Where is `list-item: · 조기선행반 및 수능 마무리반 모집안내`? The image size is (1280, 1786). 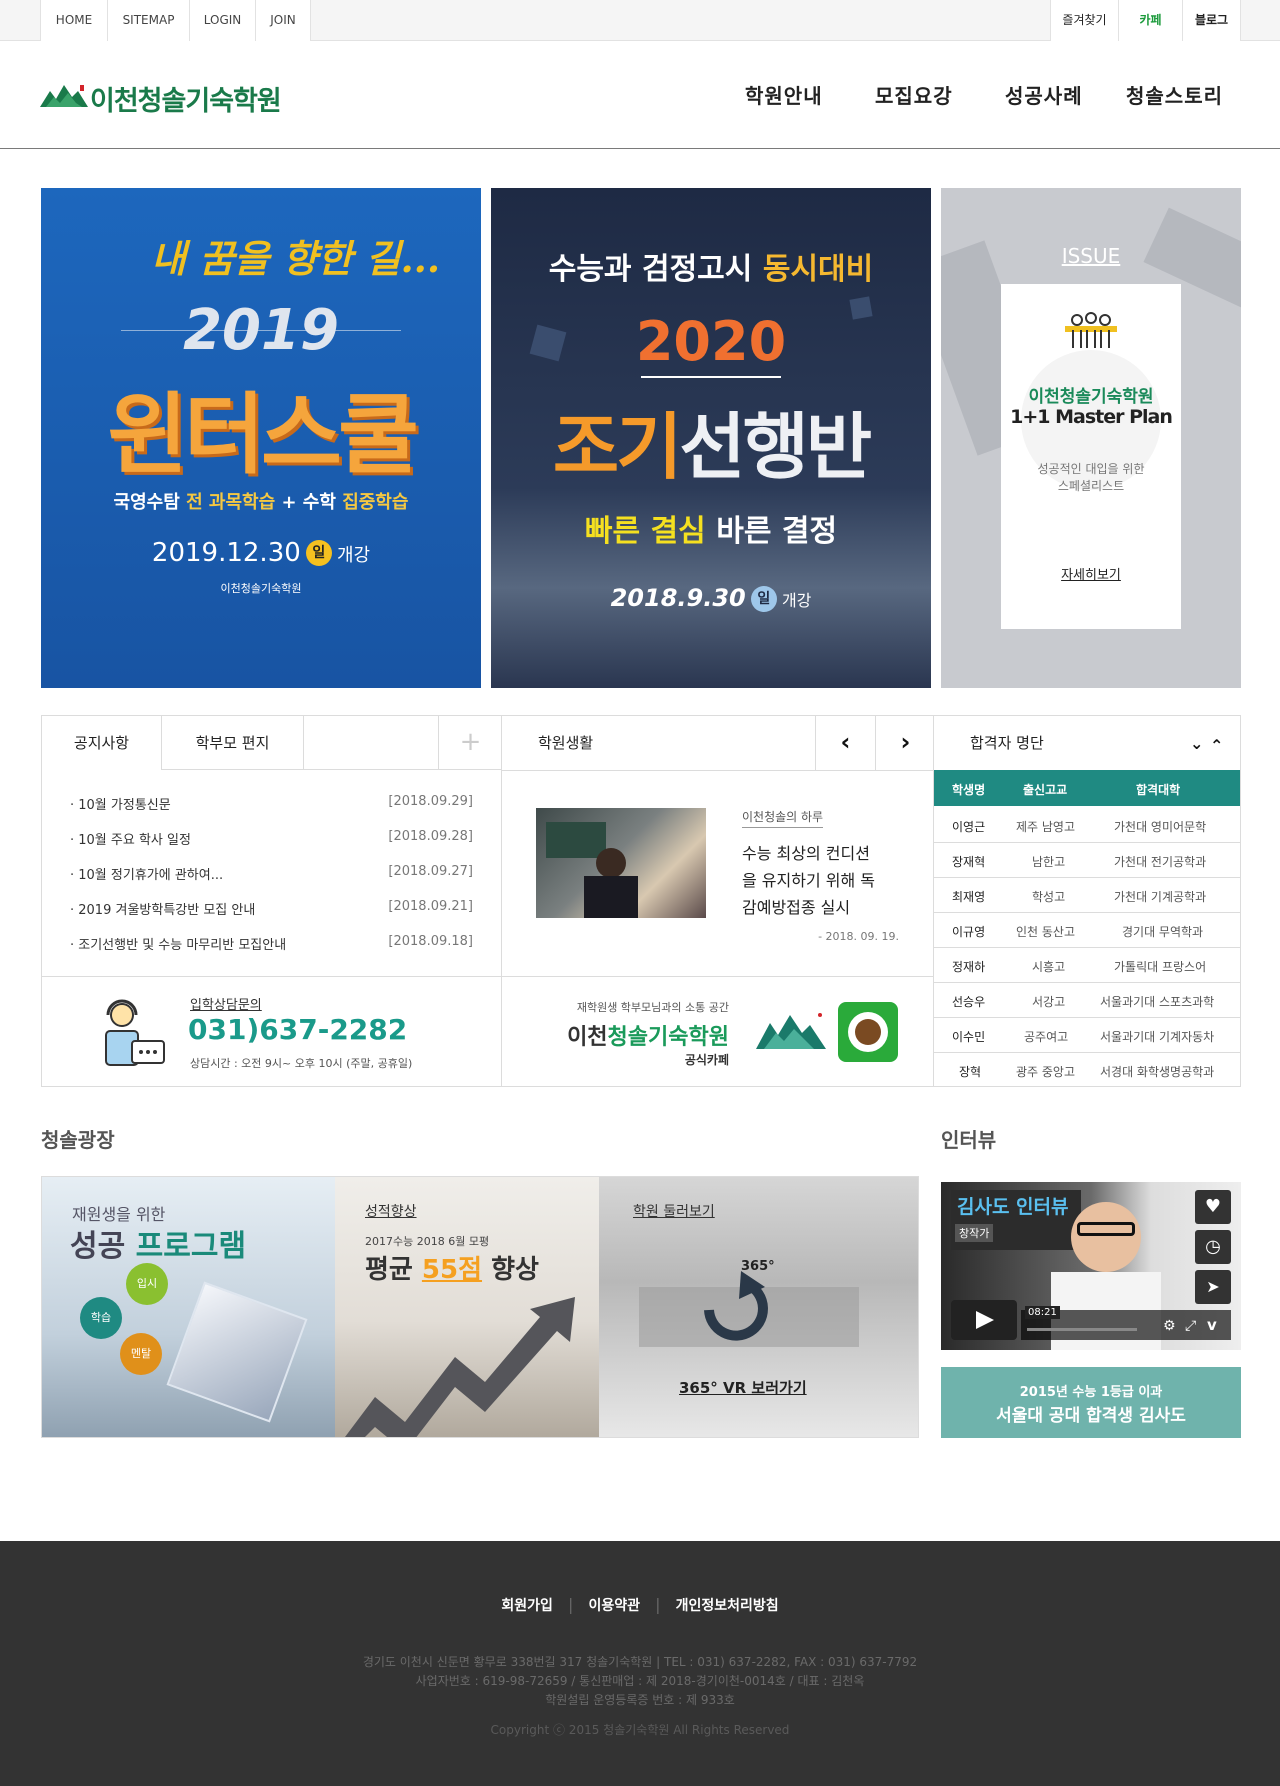
list-item: · 조기선행반 및 수능 마무리반 모집안내 is located at coordinates (178, 943).